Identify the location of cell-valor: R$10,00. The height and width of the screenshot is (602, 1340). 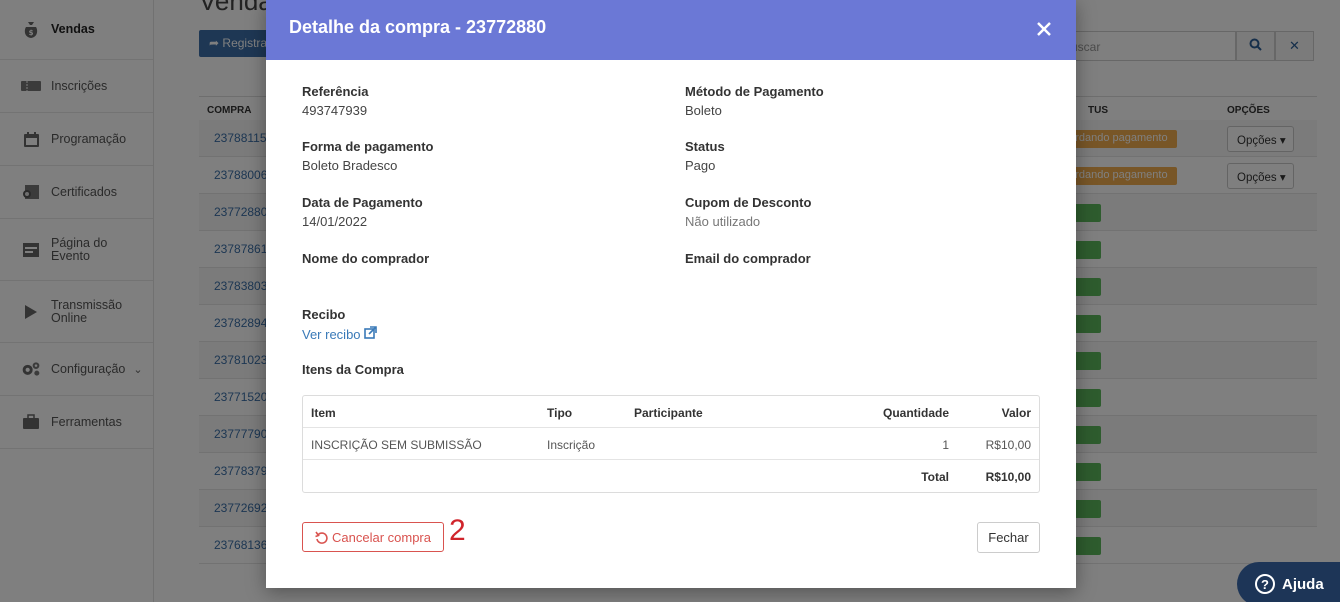
(1008, 445).